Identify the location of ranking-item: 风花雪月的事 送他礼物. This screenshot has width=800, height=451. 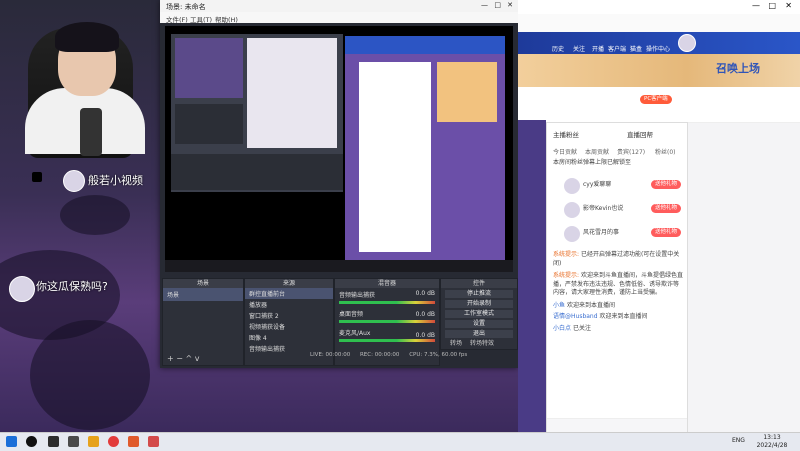
(617, 235).